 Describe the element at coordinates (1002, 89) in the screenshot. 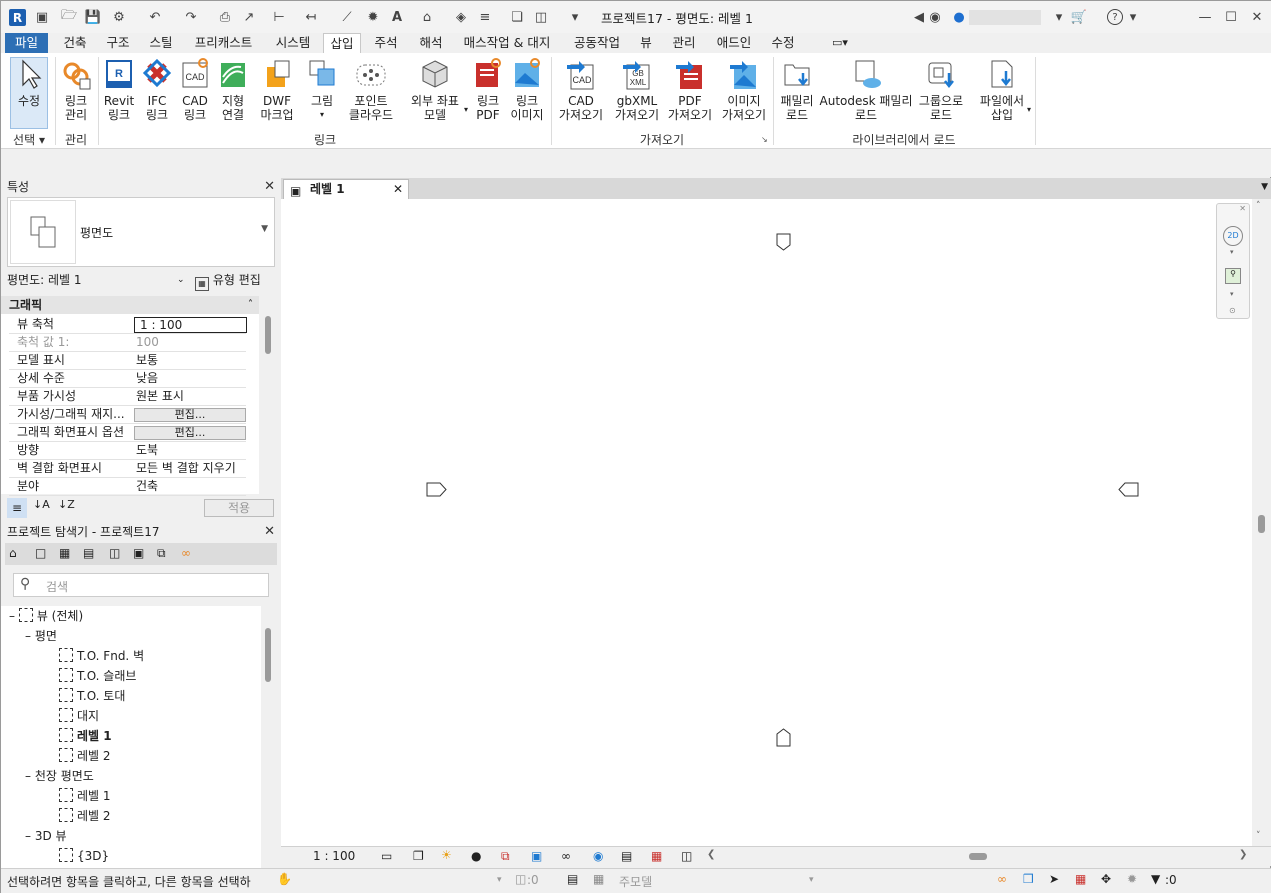

I see `insert-from-file-button: 파일에서 삽입` at that location.